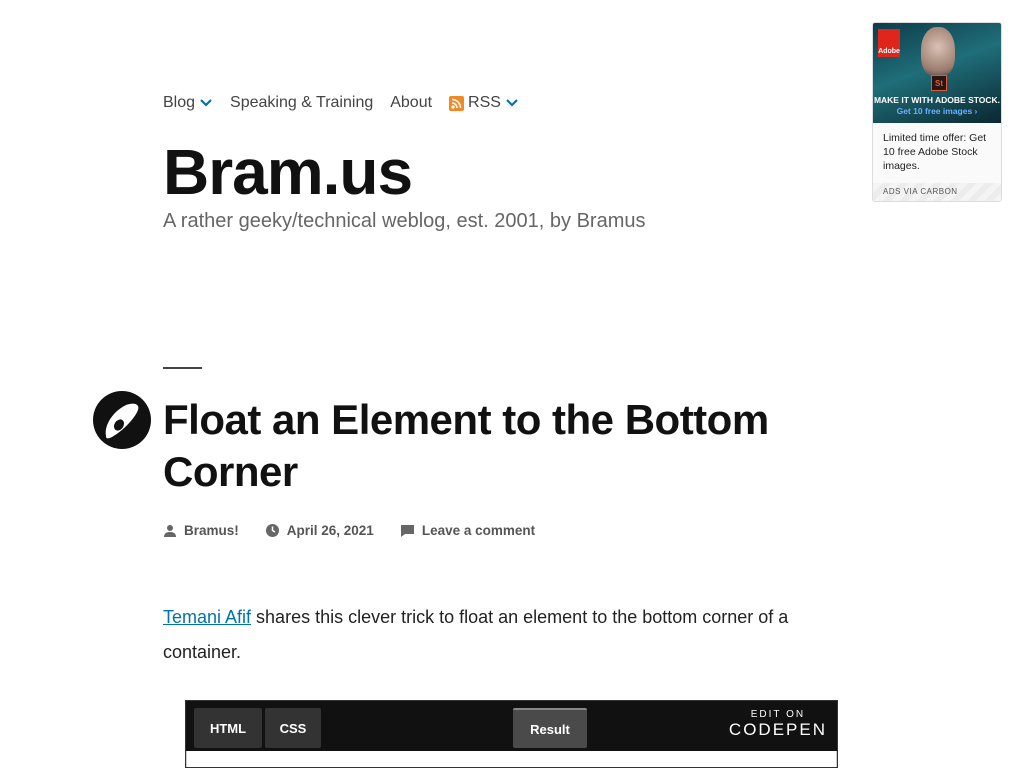 This screenshot has height=768, width=1024. I want to click on person-icon, so click(170, 530).